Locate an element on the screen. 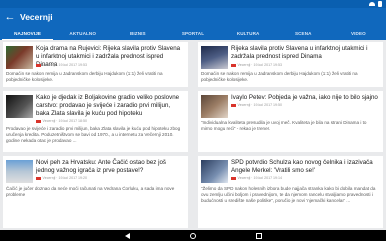 The image size is (386, 241). article-meta: Vecernji · 19.kol 2017 19:14 is located at coordinates (256, 178).